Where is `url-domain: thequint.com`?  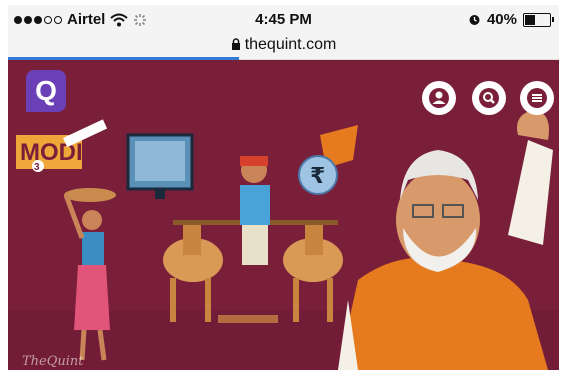
url-domain: thequint.com is located at coordinates (290, 44).